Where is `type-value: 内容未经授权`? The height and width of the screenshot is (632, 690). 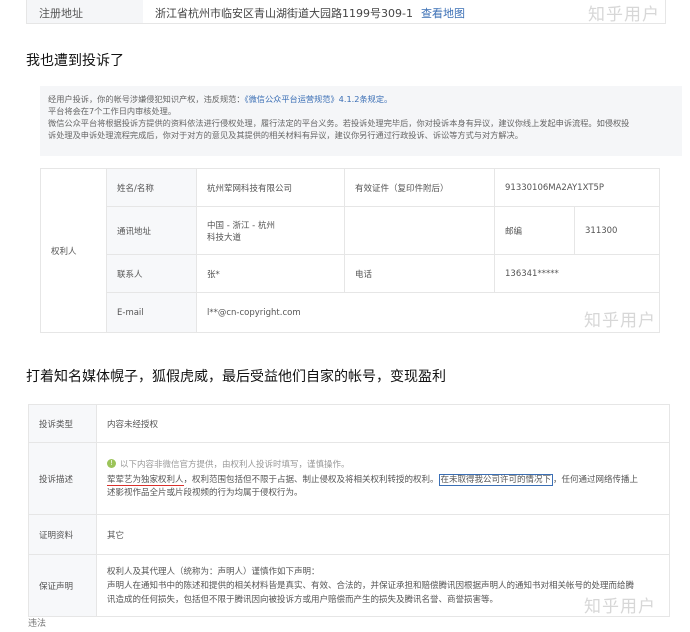
type-value: 内容未经授权 is located at coordinates (383, 423).